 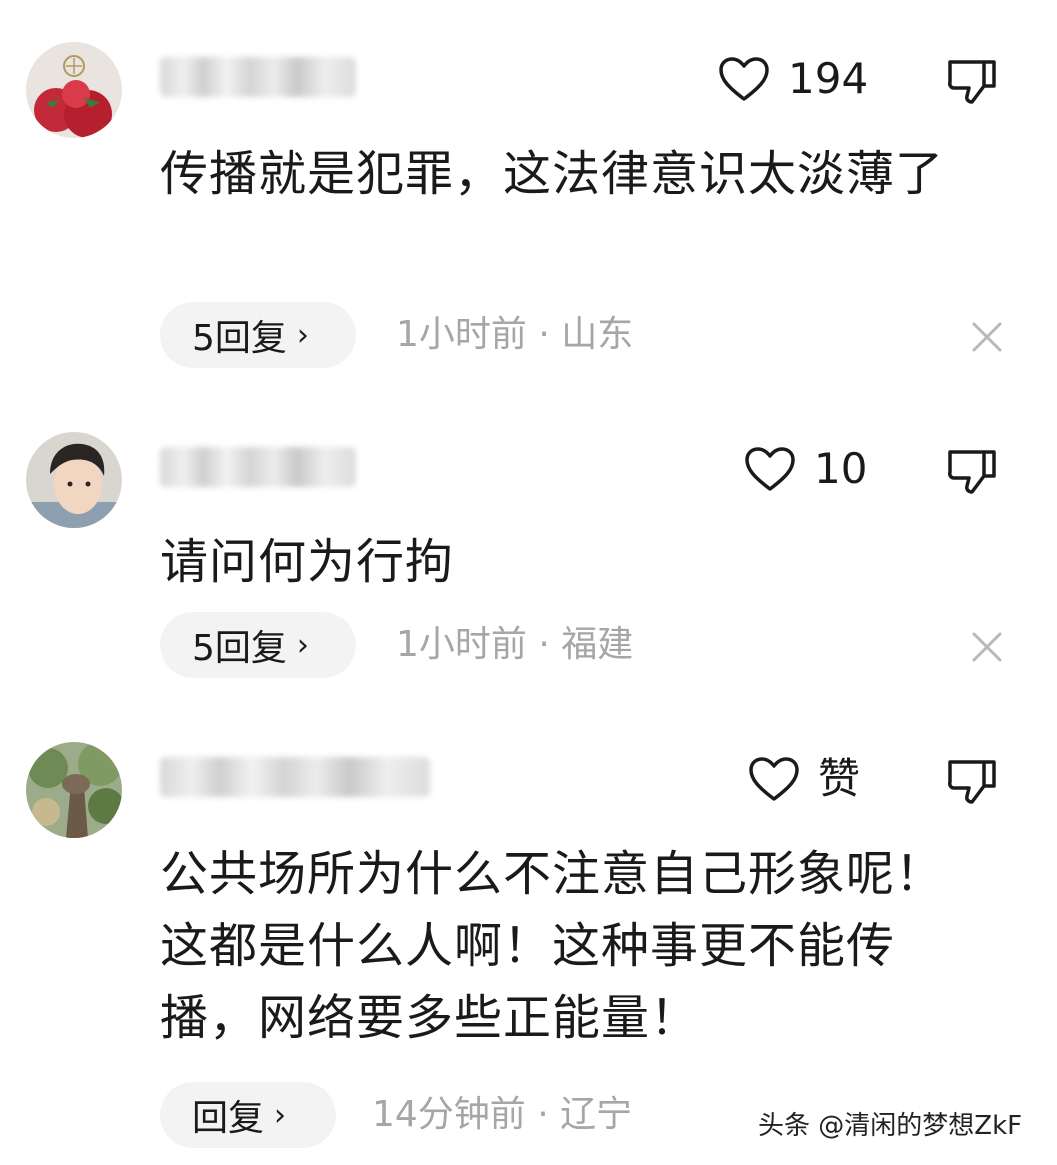 I want to click on comment-text: 请问何为行拘, so click(x=307, y=562).